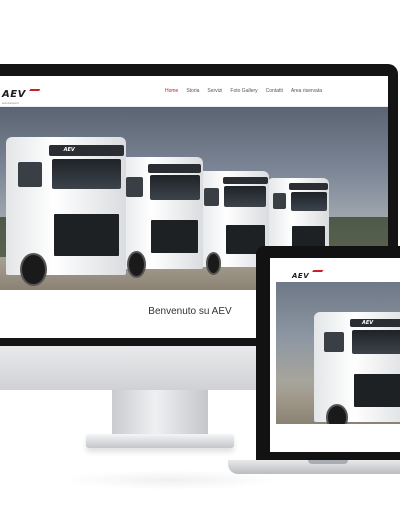  Describe the element at coordinates (274, 91) in the screenshot. I see `nav-item-contatti: Contatti` at that location.